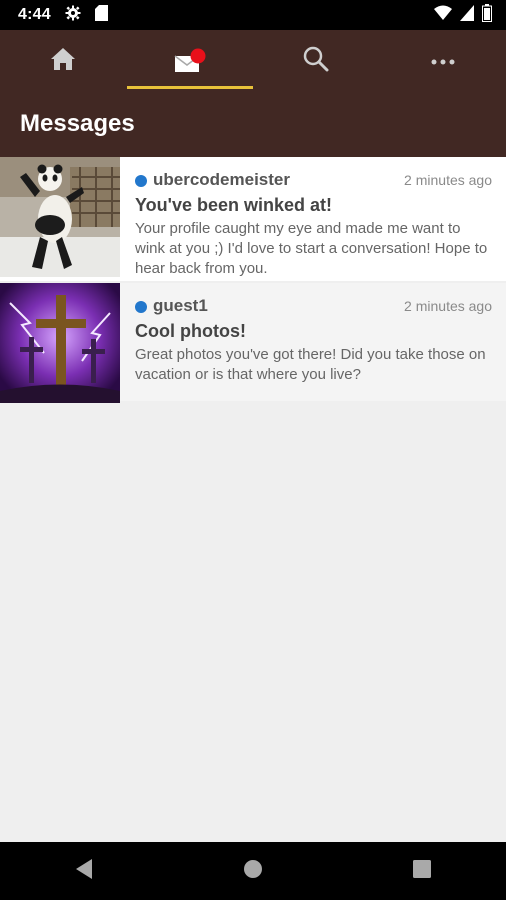 Image resolution: width=506 pixels, height=900 pixels. I want to click on mail-icon, so click(190, 61).